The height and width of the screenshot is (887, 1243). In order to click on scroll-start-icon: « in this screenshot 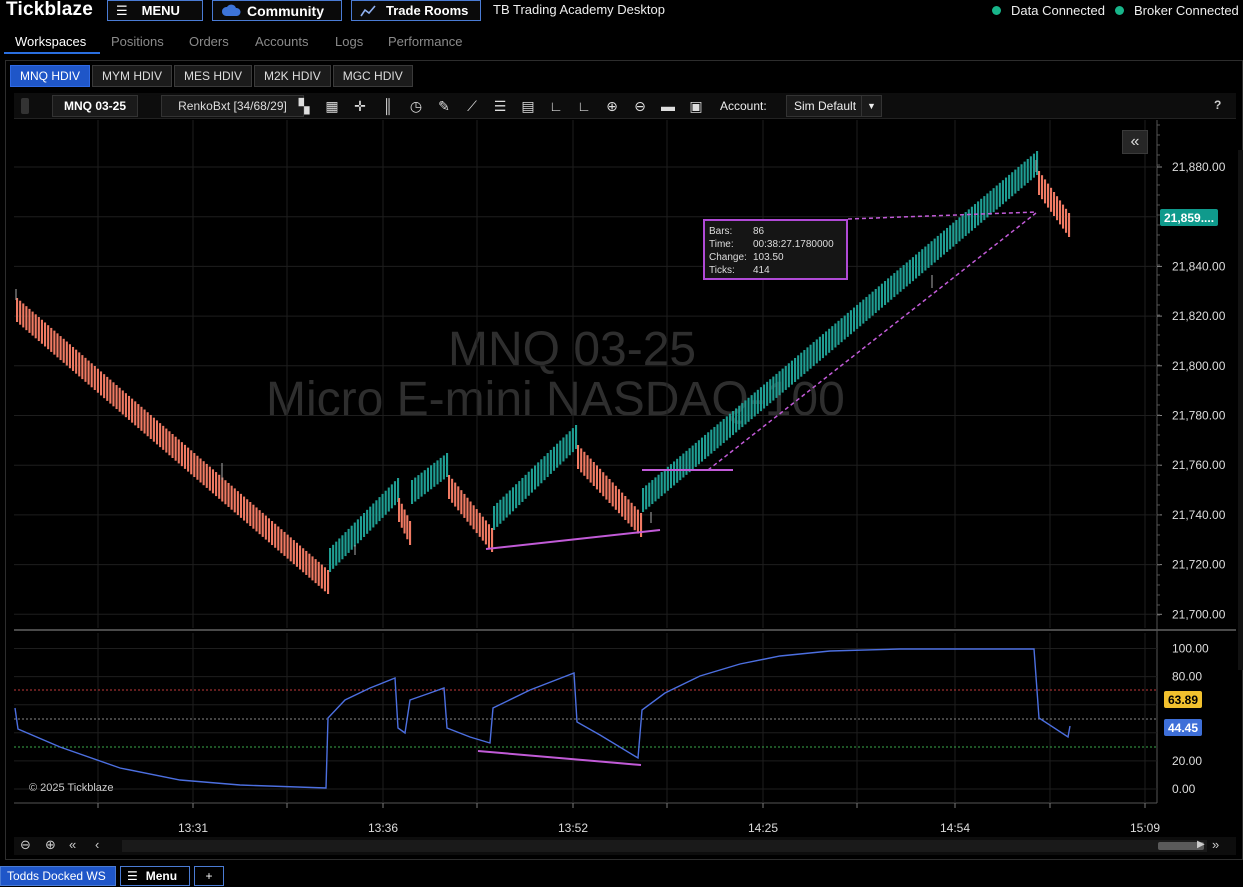, I will do `click(72, 844)`.